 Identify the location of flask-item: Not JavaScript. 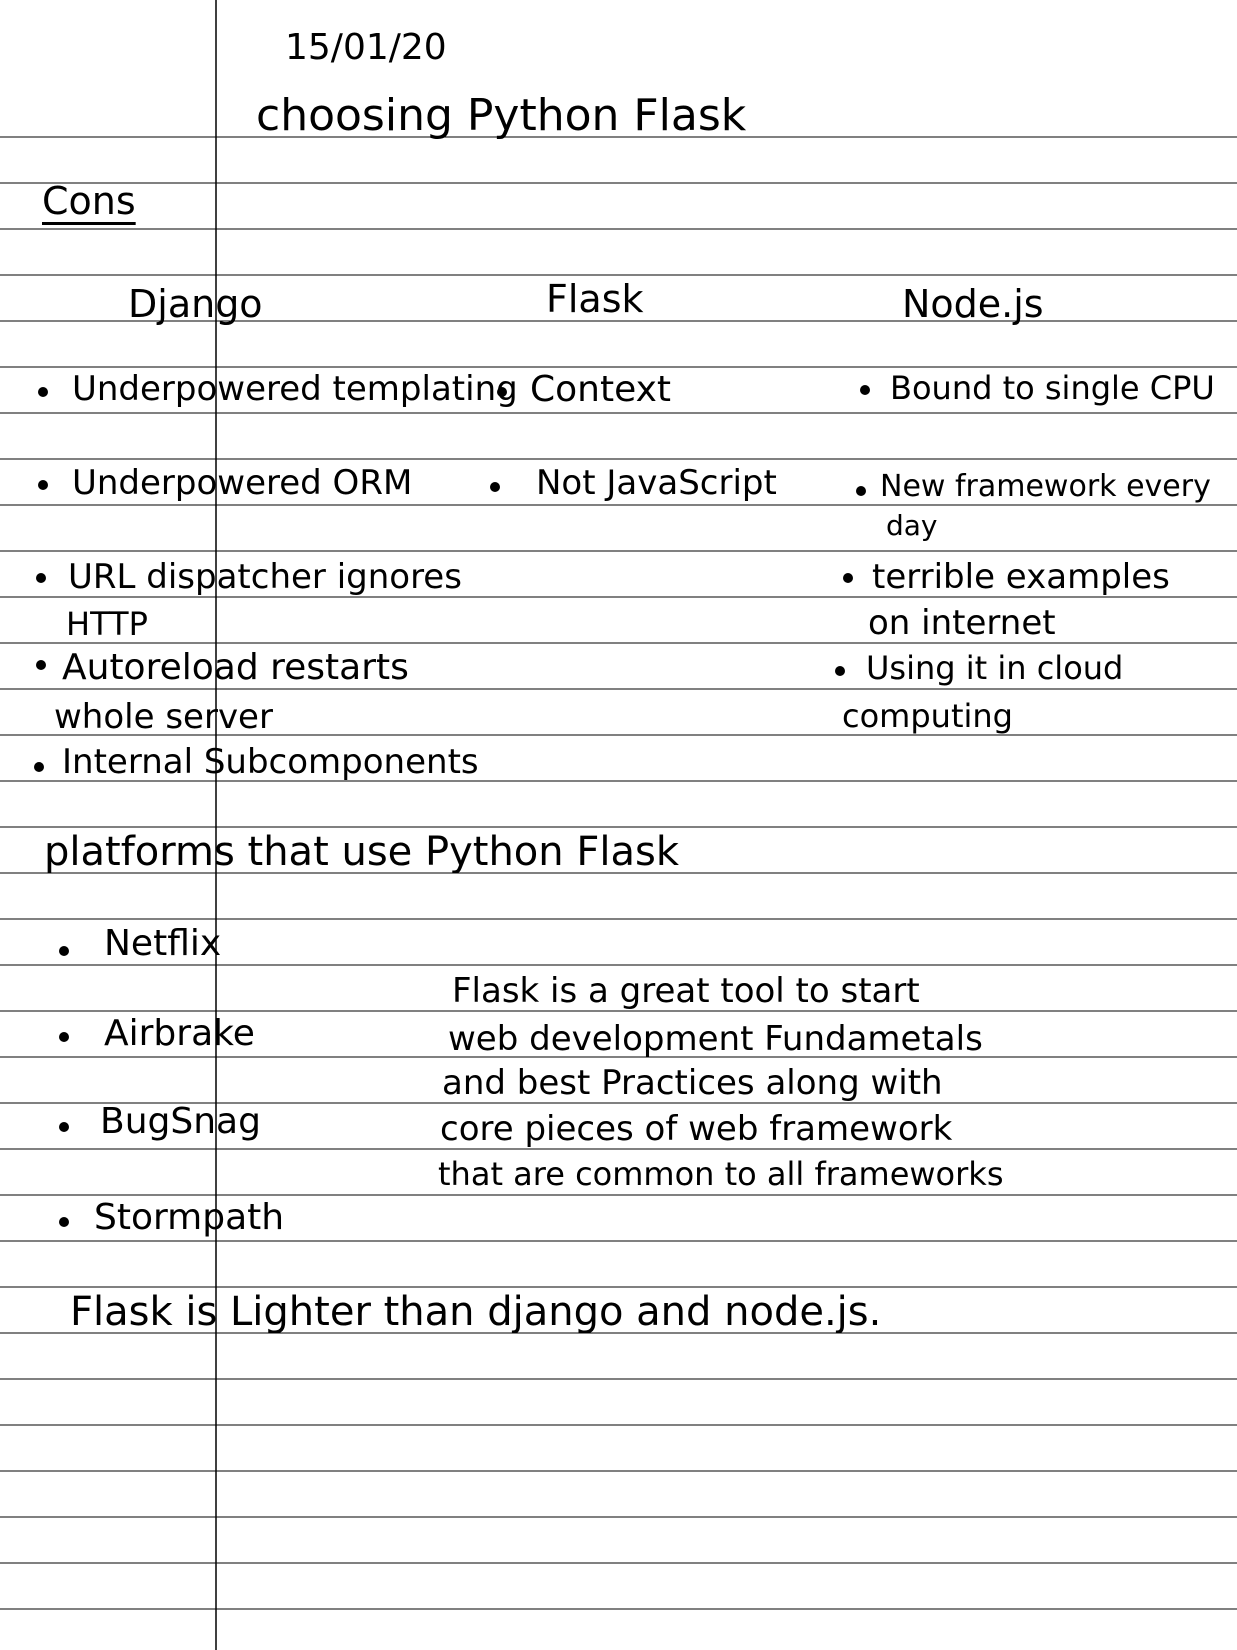
(656, 483).